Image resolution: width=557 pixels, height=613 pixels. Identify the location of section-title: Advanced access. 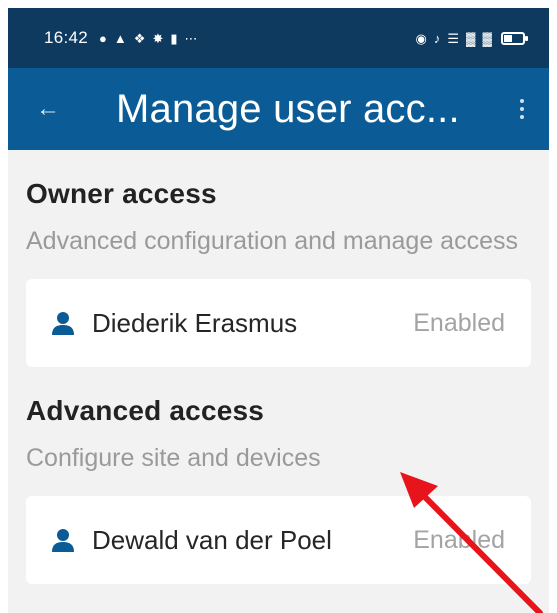
(145, 410).